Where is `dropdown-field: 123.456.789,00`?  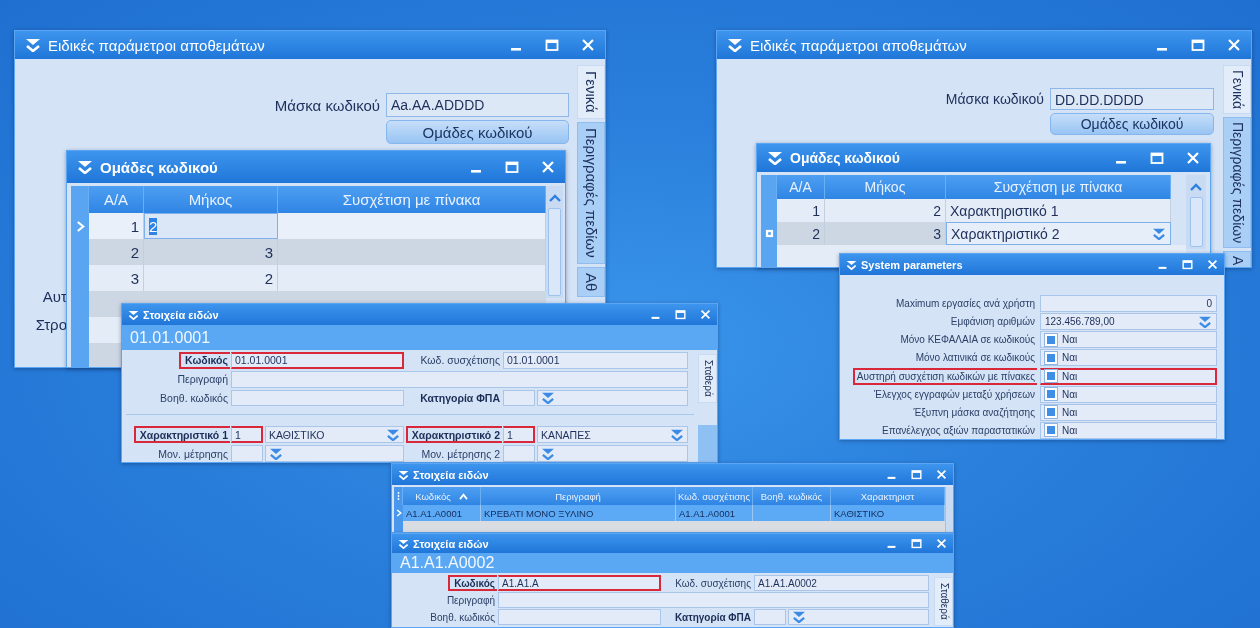
dropdown-field: 123.456.789,00 is located at coordinates (1128, 322).